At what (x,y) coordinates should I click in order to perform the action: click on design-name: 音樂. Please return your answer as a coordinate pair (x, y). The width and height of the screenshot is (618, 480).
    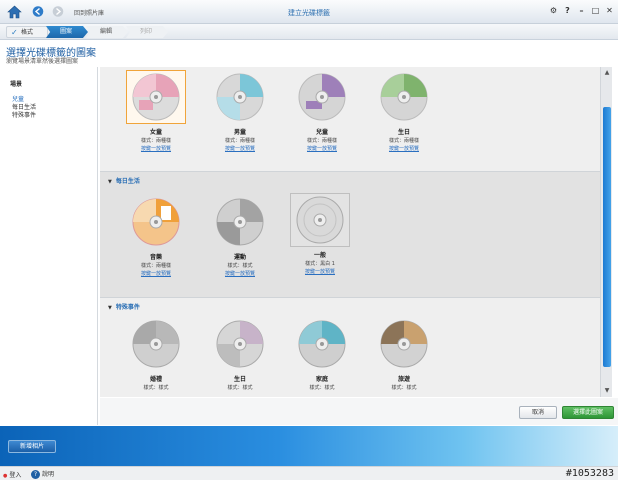
    Looking at the image, I should click on (155, 257).